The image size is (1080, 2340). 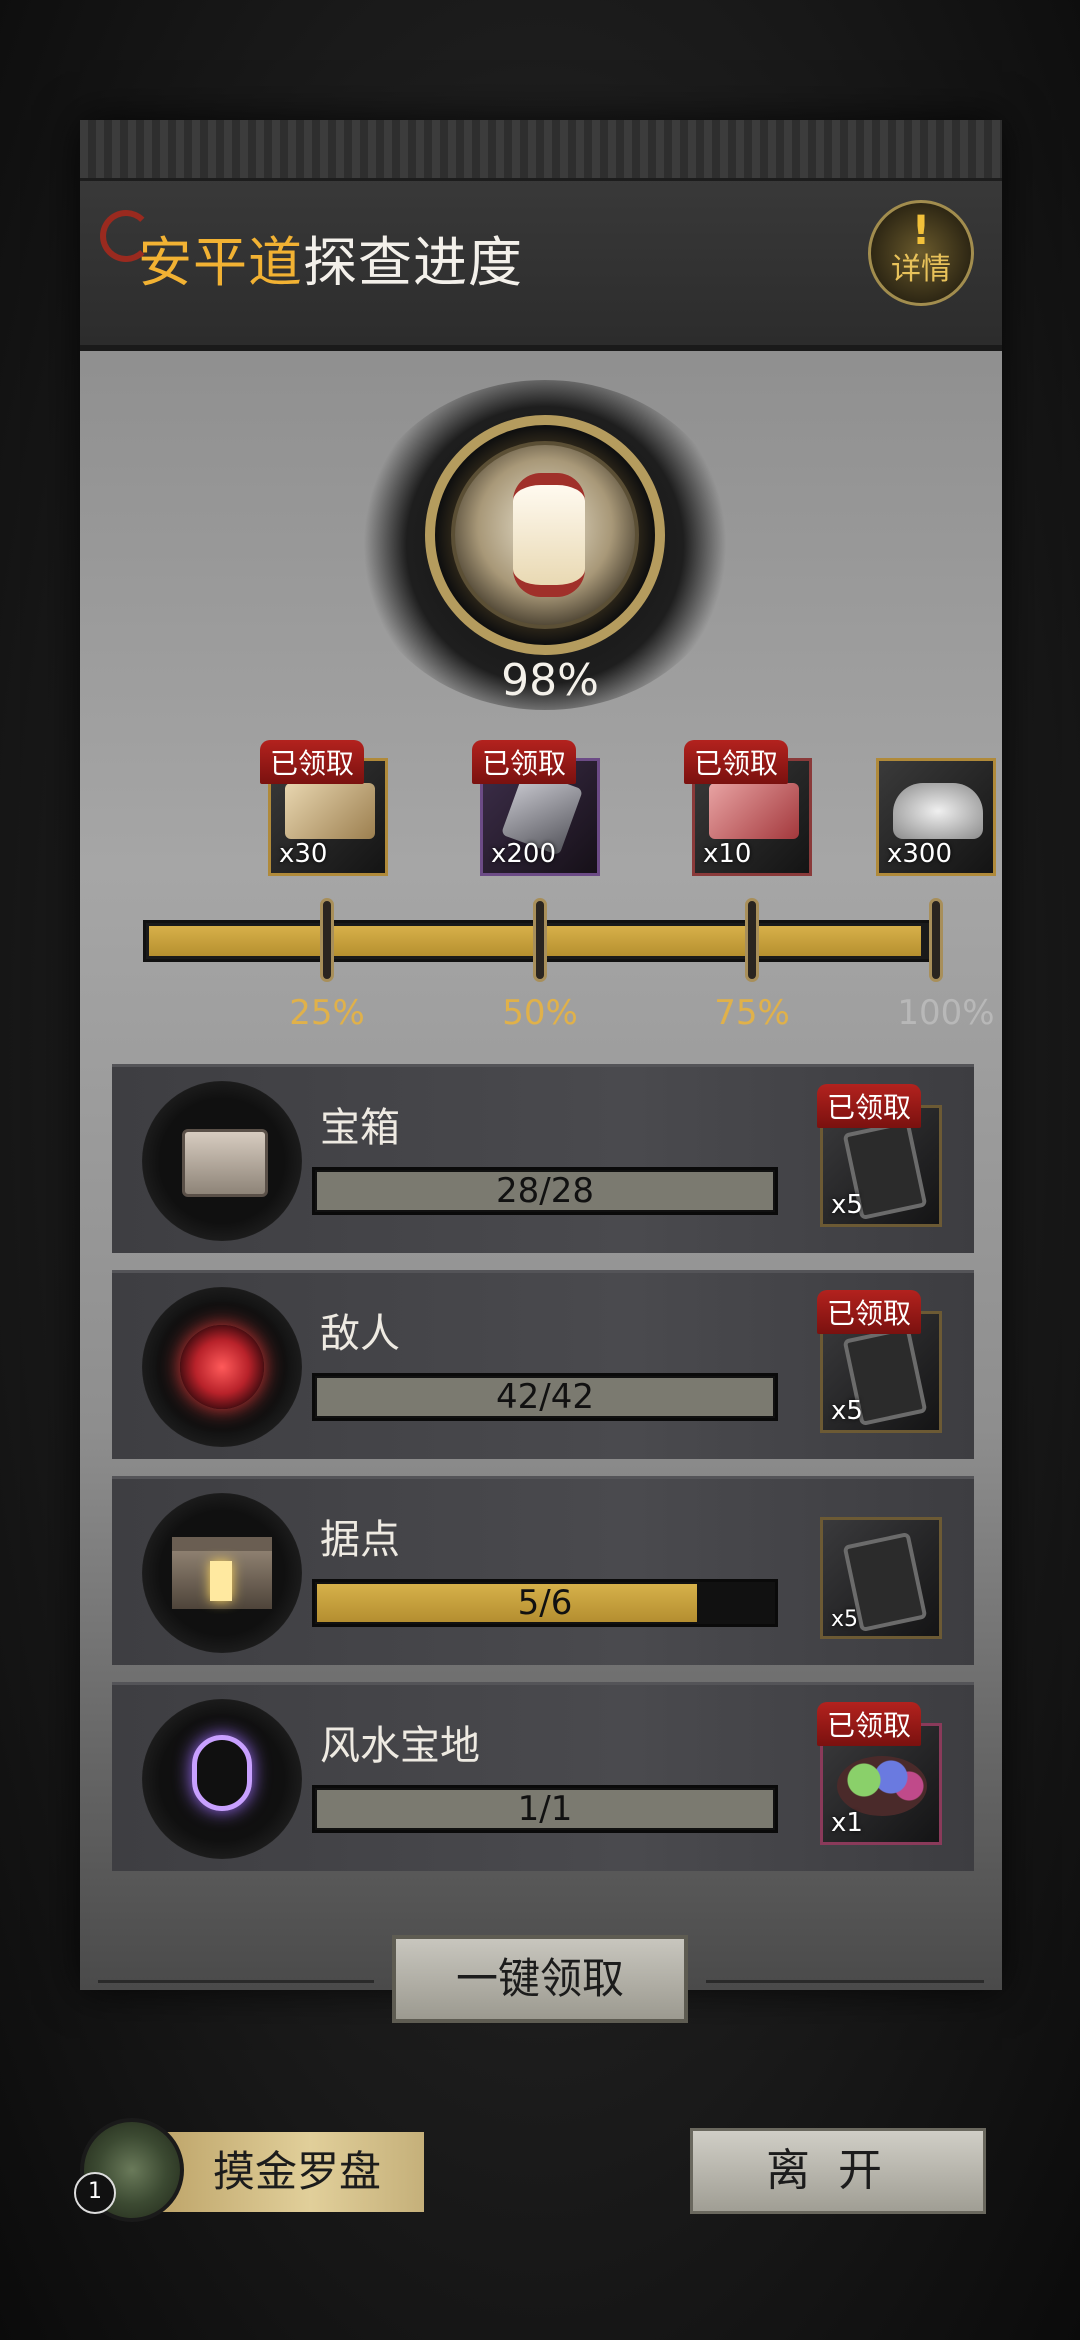 I want to click on task-progress-bar: 42/42, so click(x=545, y=1397).